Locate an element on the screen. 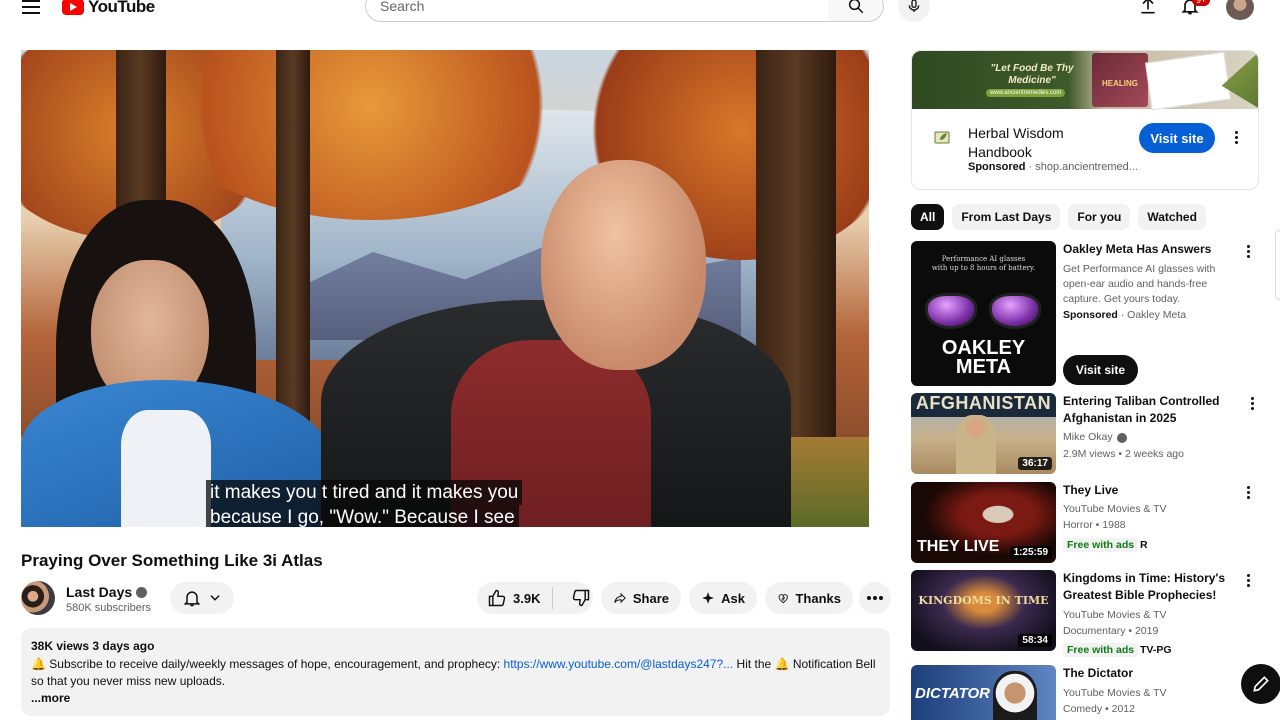  video-duration: 1:25:59 is located at coordinates (1030, 552).